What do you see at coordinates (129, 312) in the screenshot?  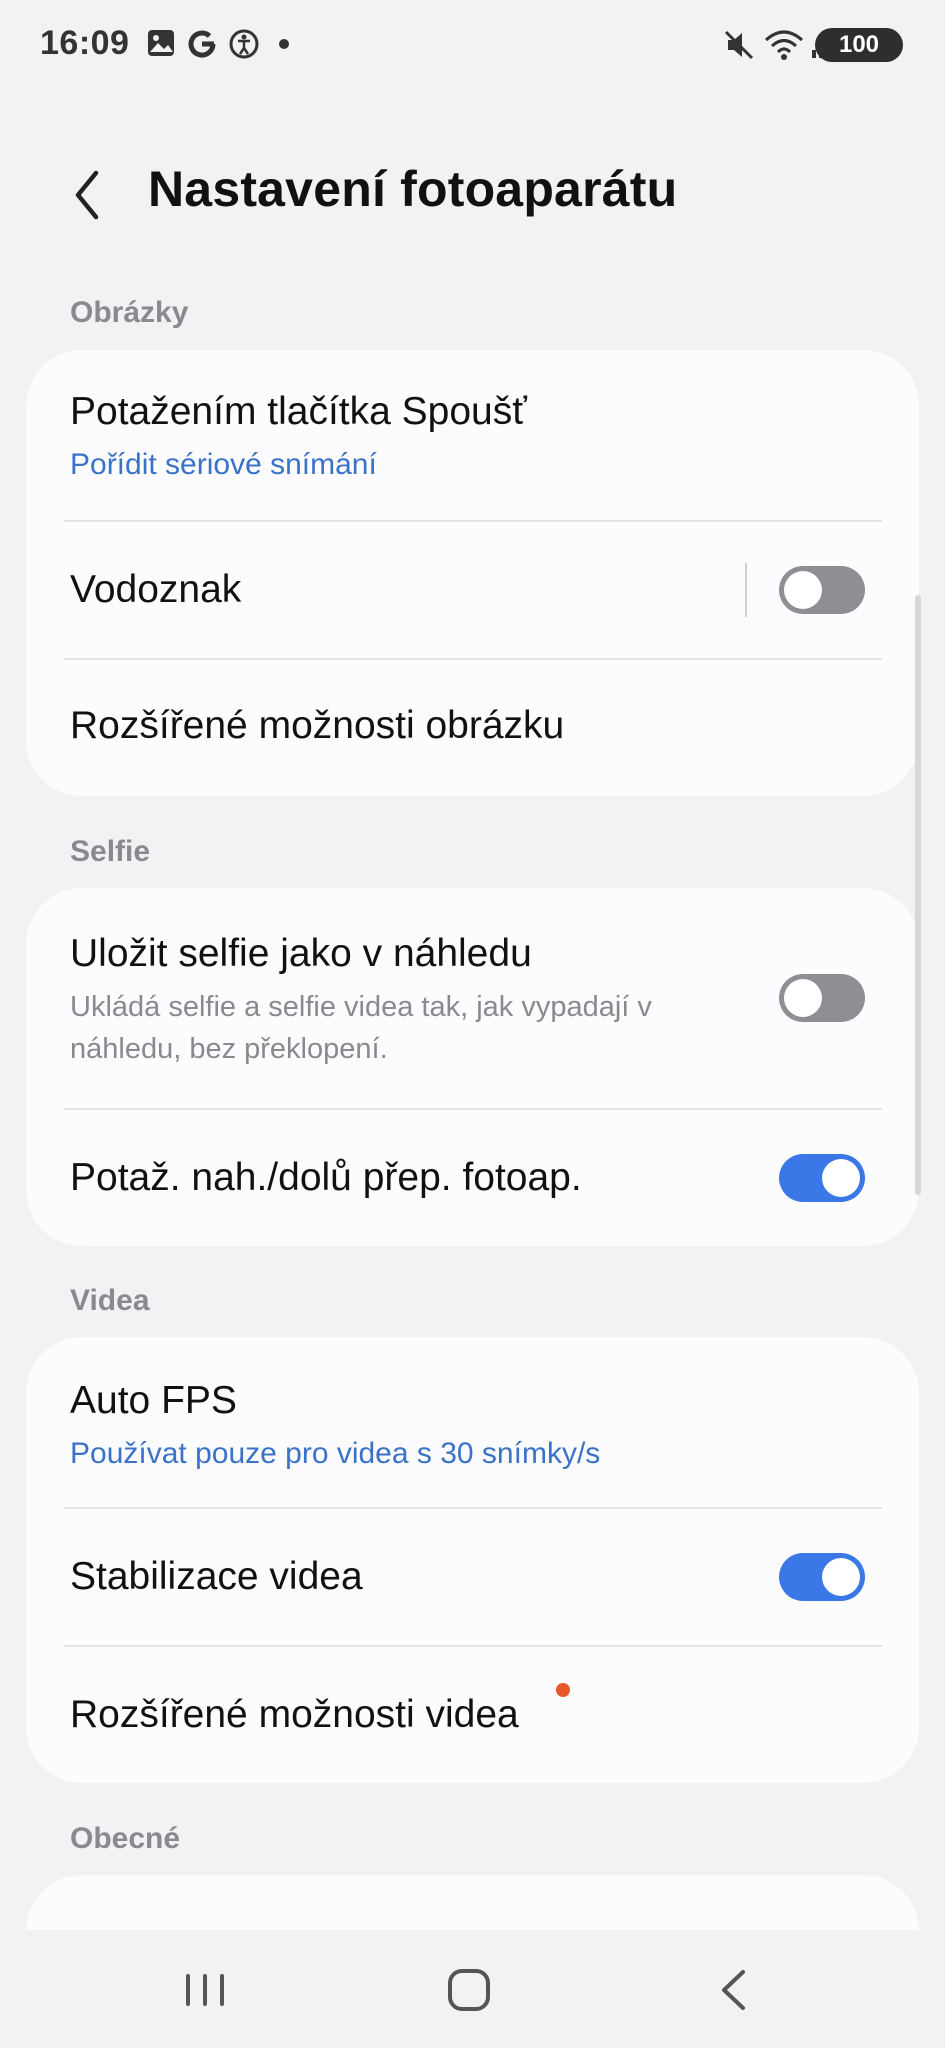 I see `section-label-images: Obrázky` at bounding box center [129, 312].